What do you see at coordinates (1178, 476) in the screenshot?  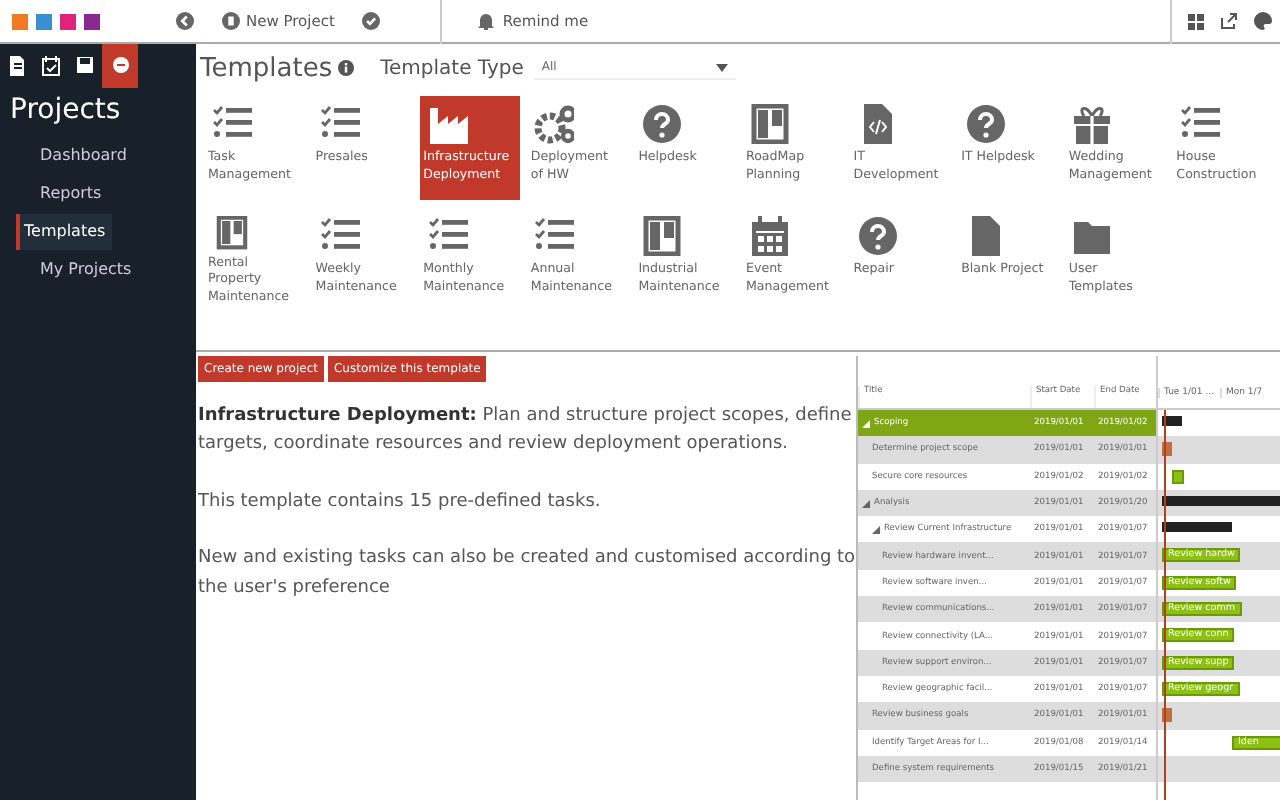 I see `task-bar` at bounding box center [1178, 476].